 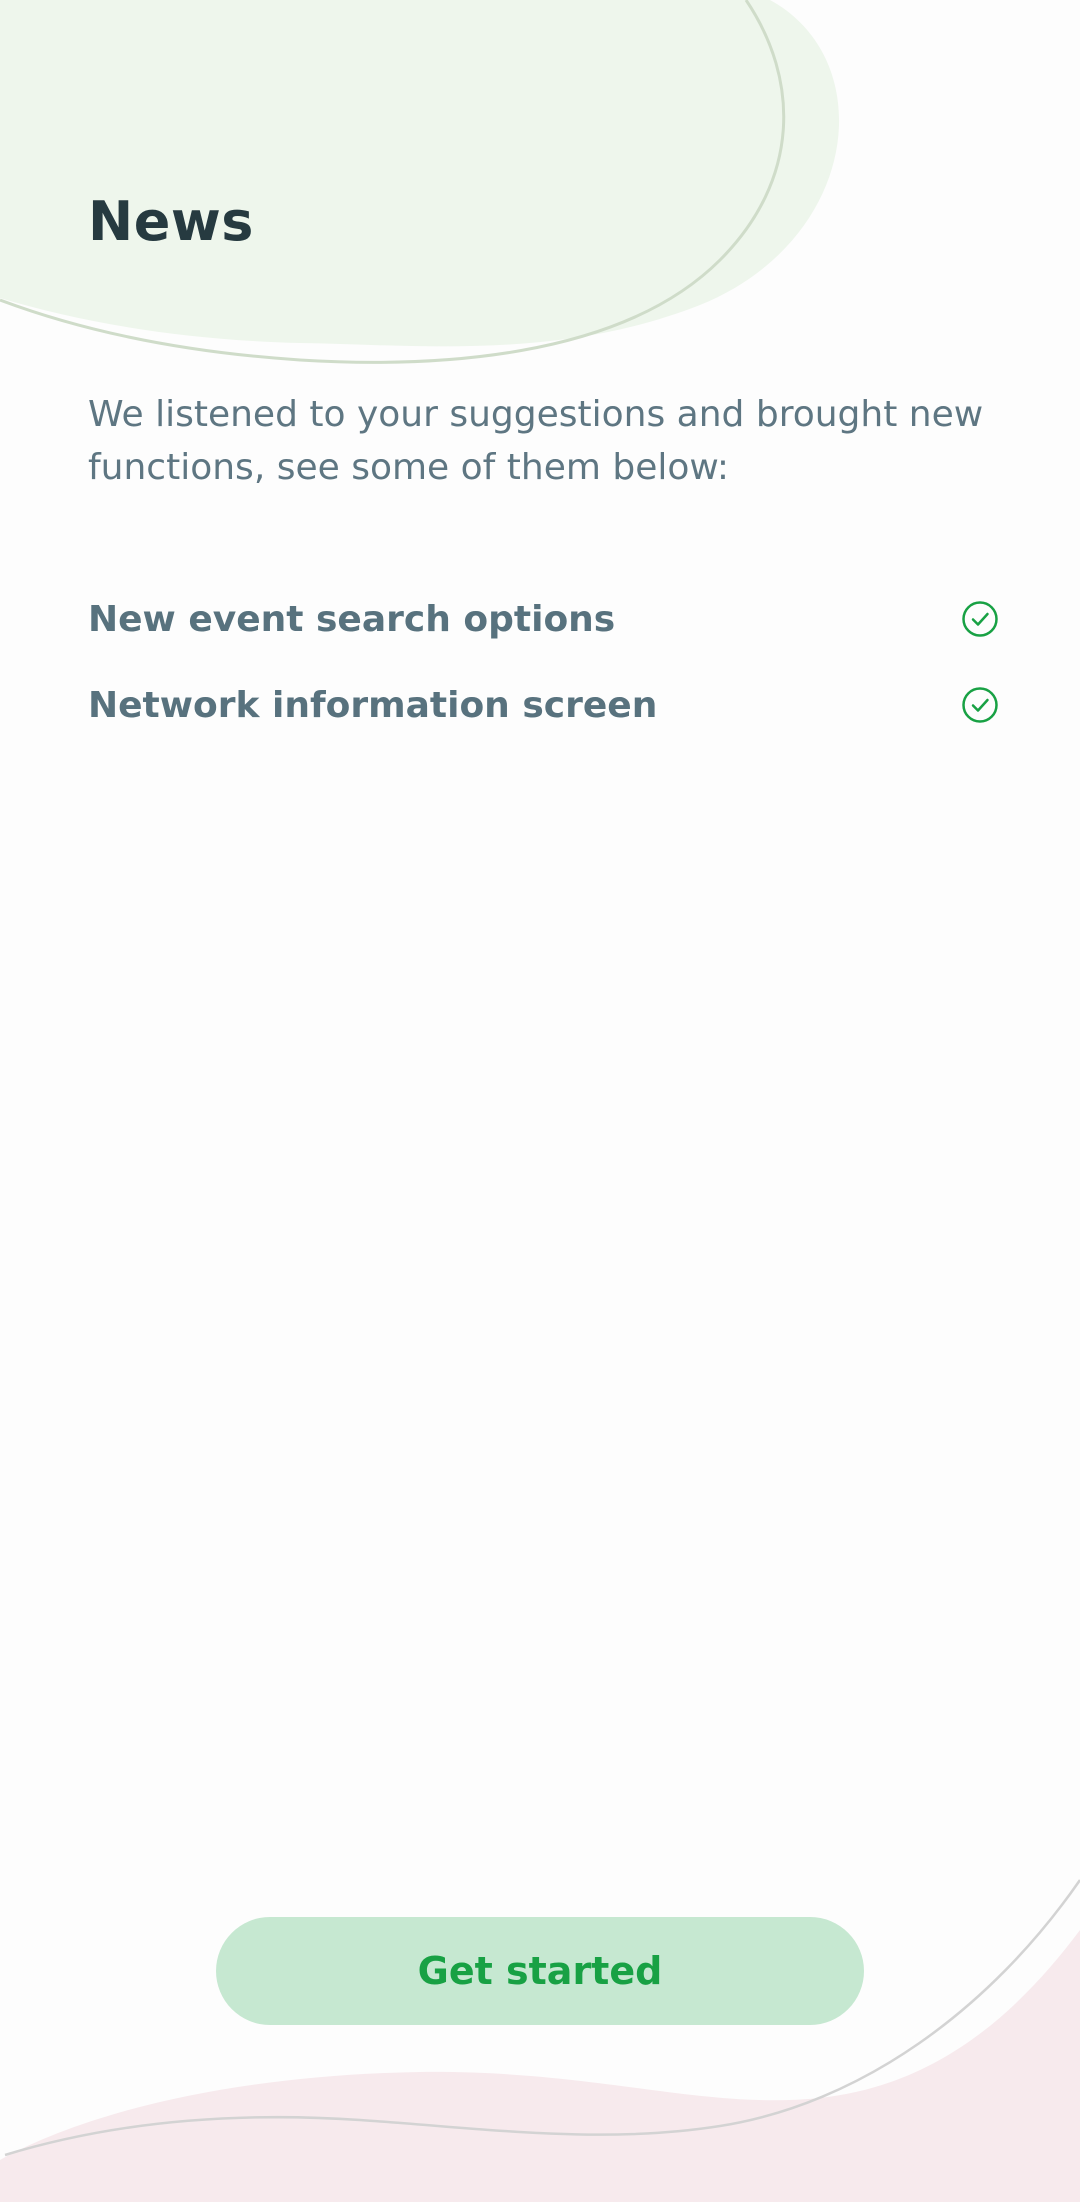 I want to click on get-started-button: Get started, so click(x=540, y=1971).